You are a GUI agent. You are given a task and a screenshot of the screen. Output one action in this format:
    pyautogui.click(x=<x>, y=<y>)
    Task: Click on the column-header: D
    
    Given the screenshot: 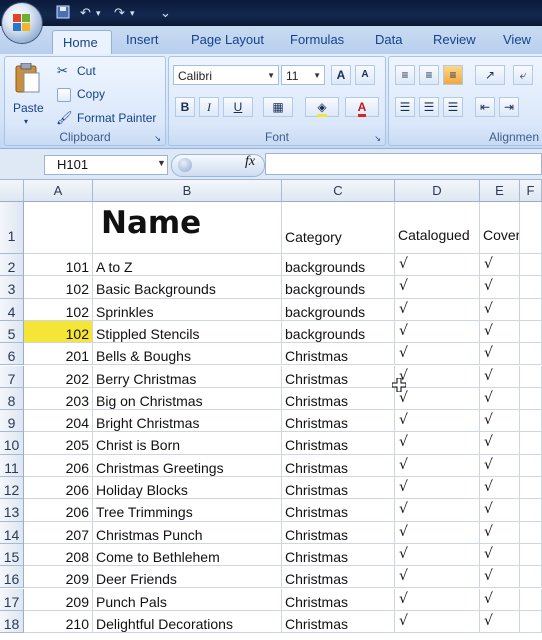 What is the action you would take?
    pyautogui.click(x=437, y=191)
    